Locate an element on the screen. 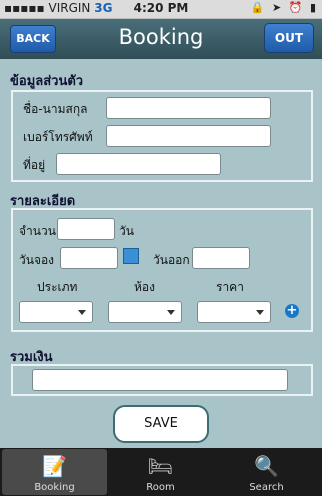 This screenshot has width=322, height=496. document-edit-icon: 📝 is located at coordinates (54, 466).